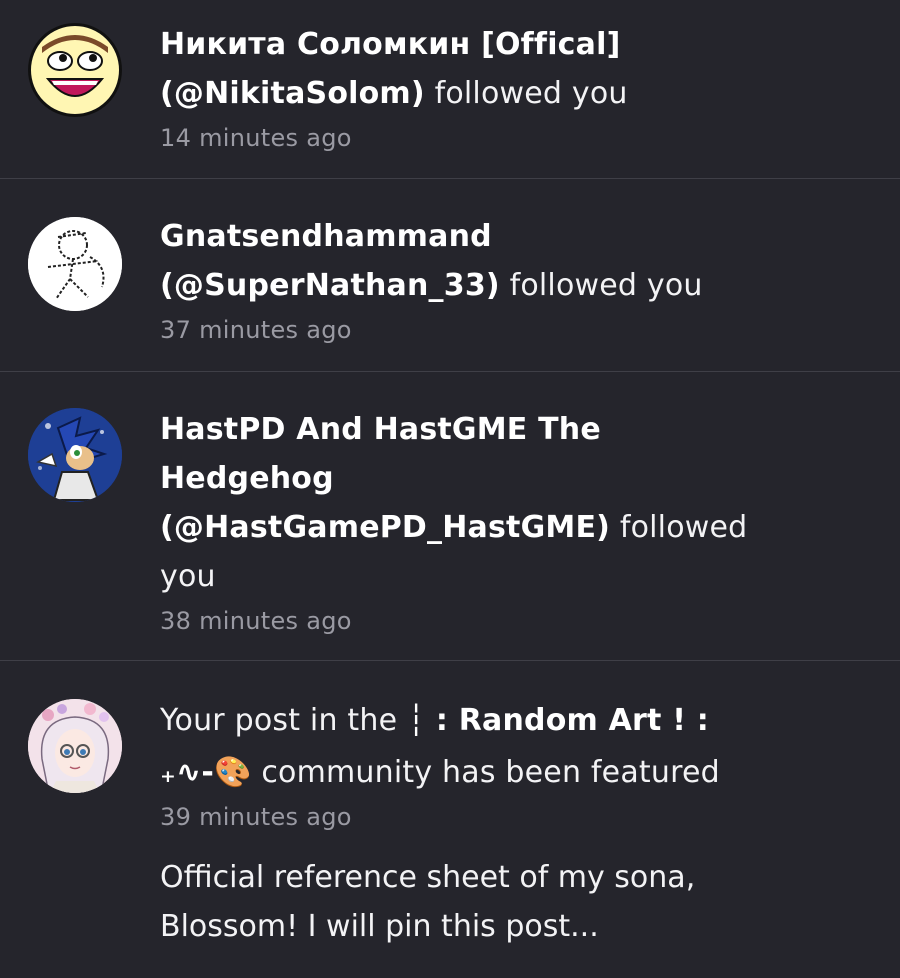 The width and height of the screenshot is (900, 978). Describe the element at coordinates (256, 621) in the screenshot. I see `timestamp: 38 minutes ago` at that location.